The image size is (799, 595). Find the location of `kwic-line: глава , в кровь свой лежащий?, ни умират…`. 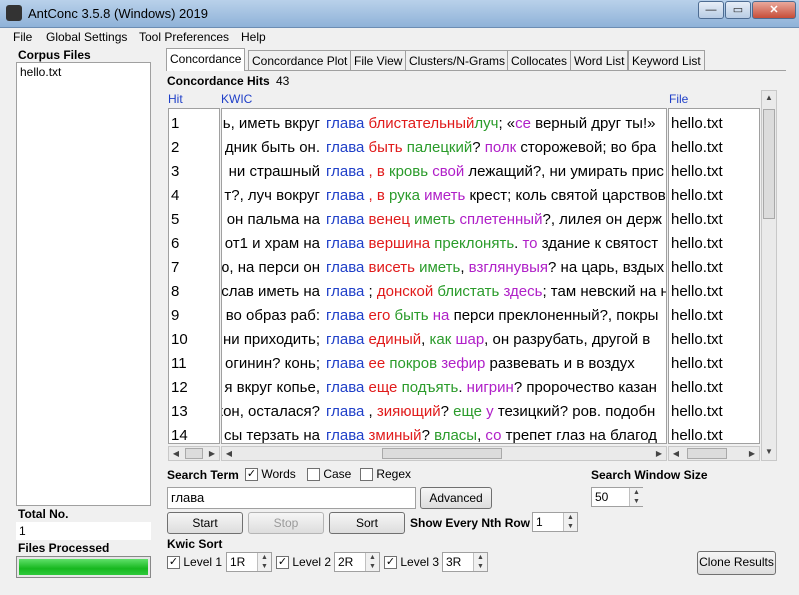

kwic-line: глава , в кровь свой лежащий?, ни умират… is located at coordinates (495, 172).